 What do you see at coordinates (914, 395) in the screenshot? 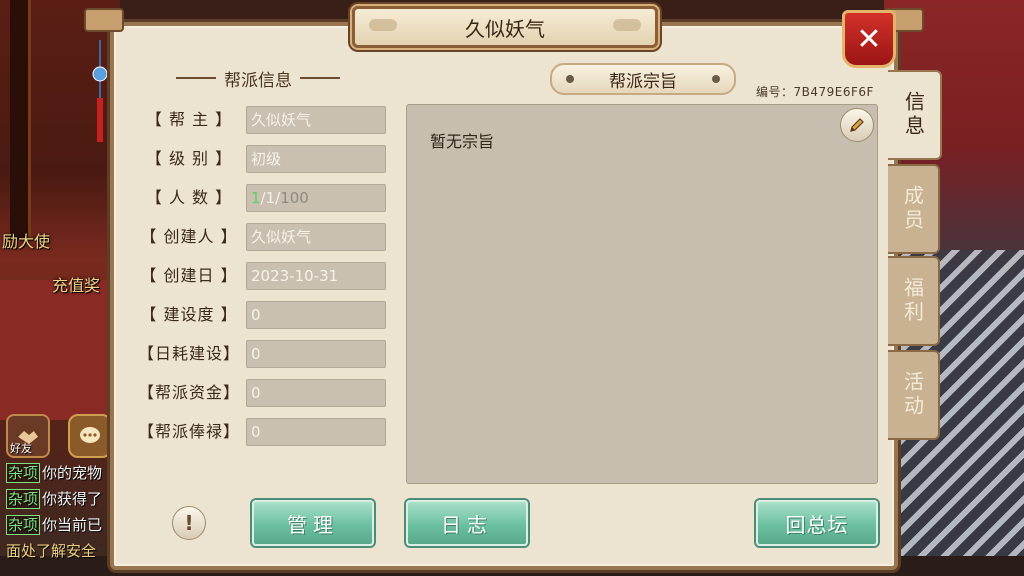
I see `tab-activities: 活动` at bounding box center [914, 395].